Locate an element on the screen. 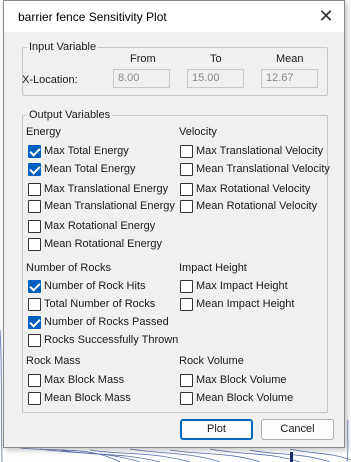 The height and width of the screenshot is (462, 351). checkbox-label: Max Translational Velocity is located at coordinates (260, 151).